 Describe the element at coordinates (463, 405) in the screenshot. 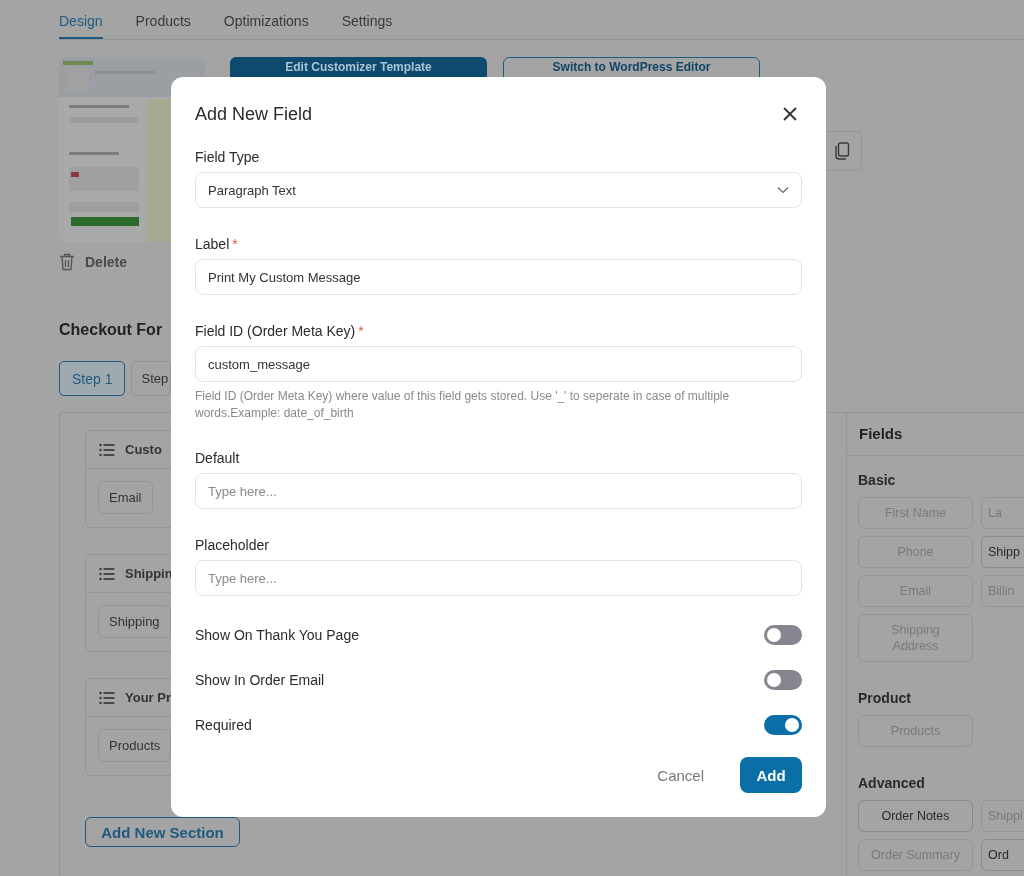

I see `help-text: Field ID (Order Meta Key) where value of this field gets stored. Use '_' to seperate in case of multiple words.Example: date_of_birth` at that location.